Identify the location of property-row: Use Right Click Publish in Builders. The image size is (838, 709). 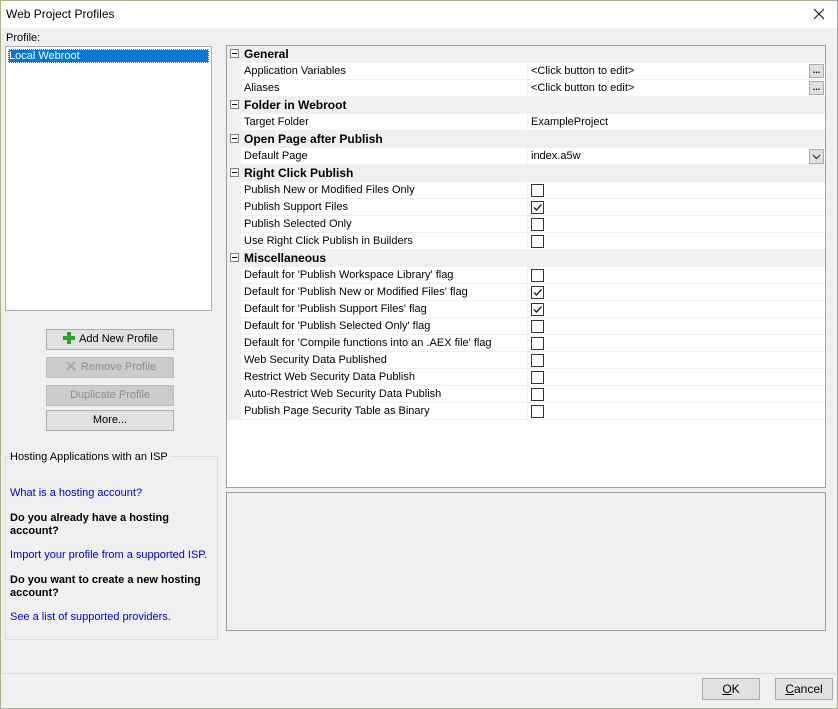
(526, 241).